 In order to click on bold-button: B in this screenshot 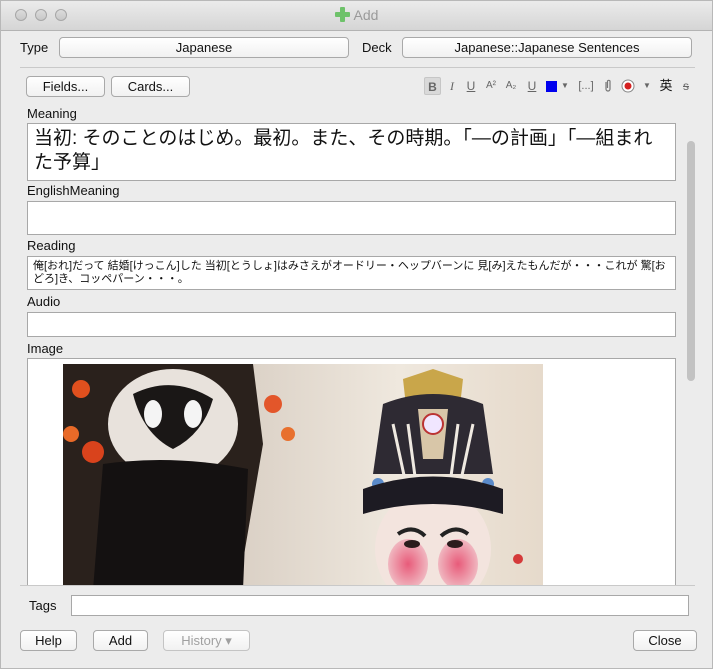, I will do `click(432, 86)`.